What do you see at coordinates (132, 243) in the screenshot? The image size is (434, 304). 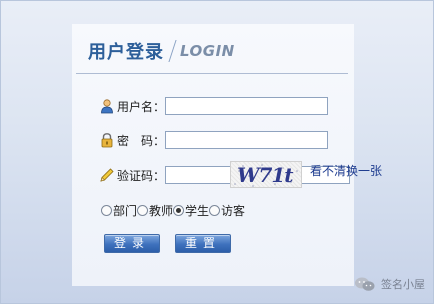 I see `login-button: 登录` at bounding box center [132, 243].